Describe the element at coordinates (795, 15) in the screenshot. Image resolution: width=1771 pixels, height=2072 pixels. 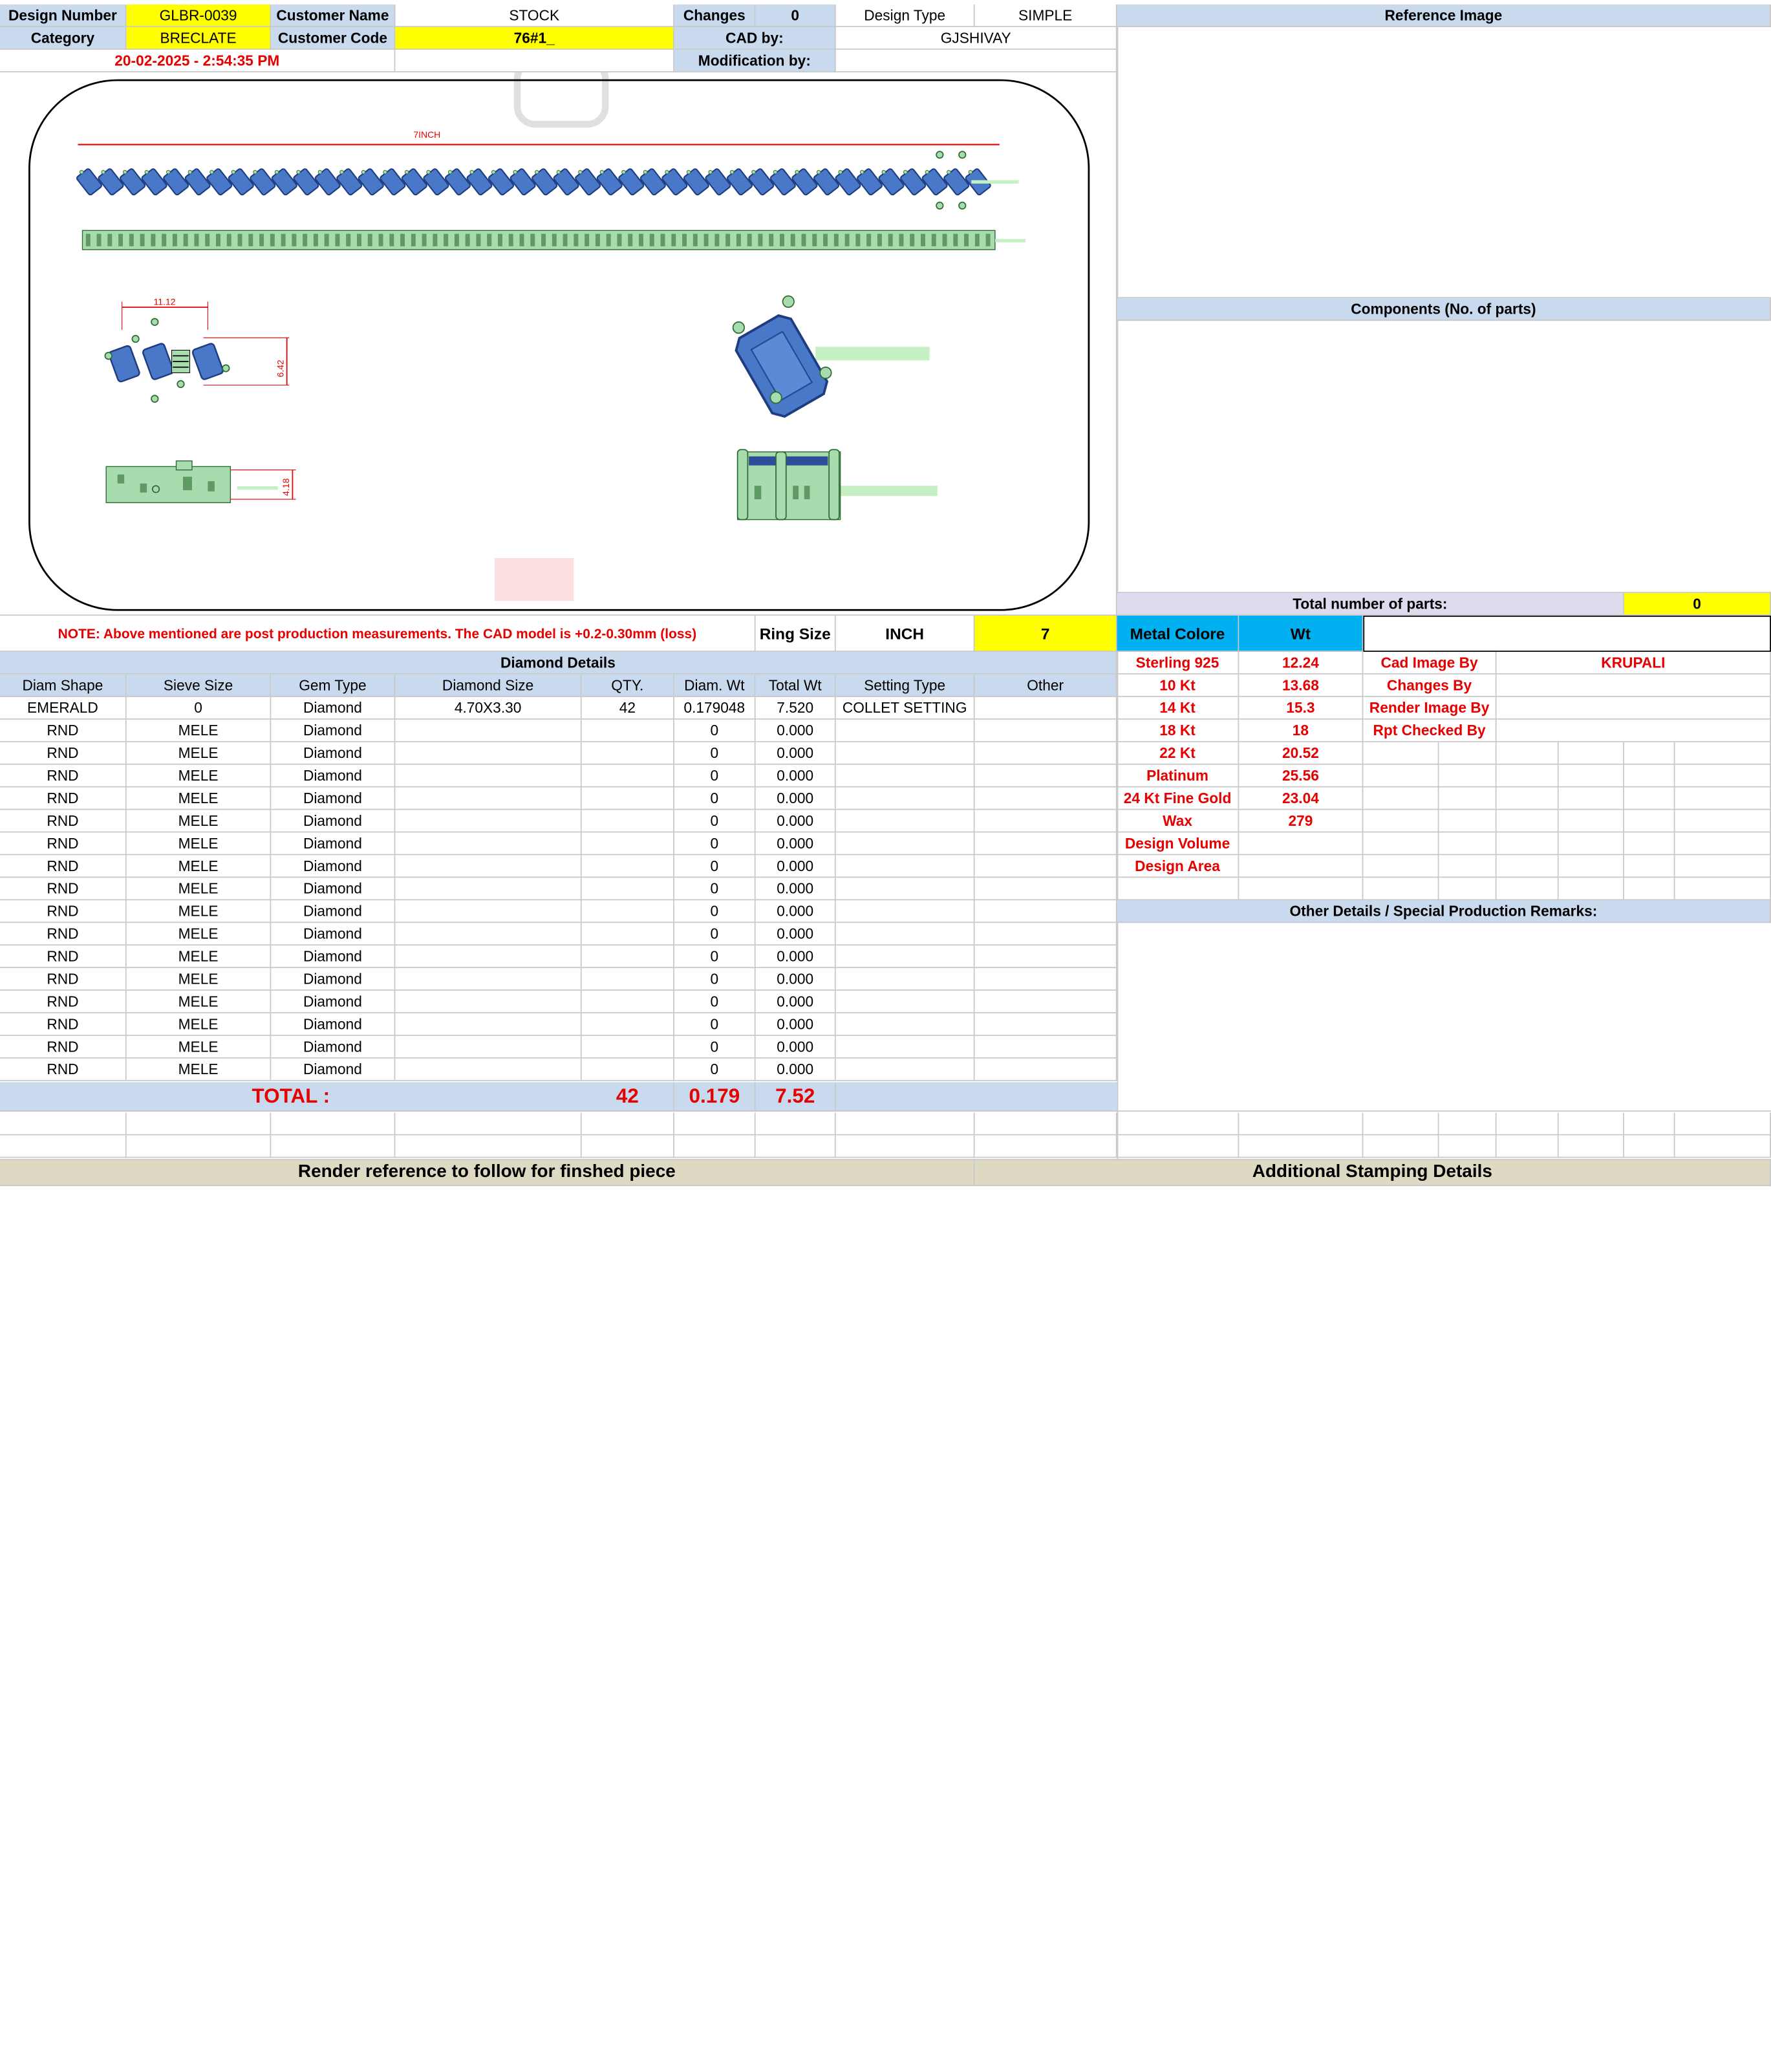
I see `changes-value: 0` at that location.